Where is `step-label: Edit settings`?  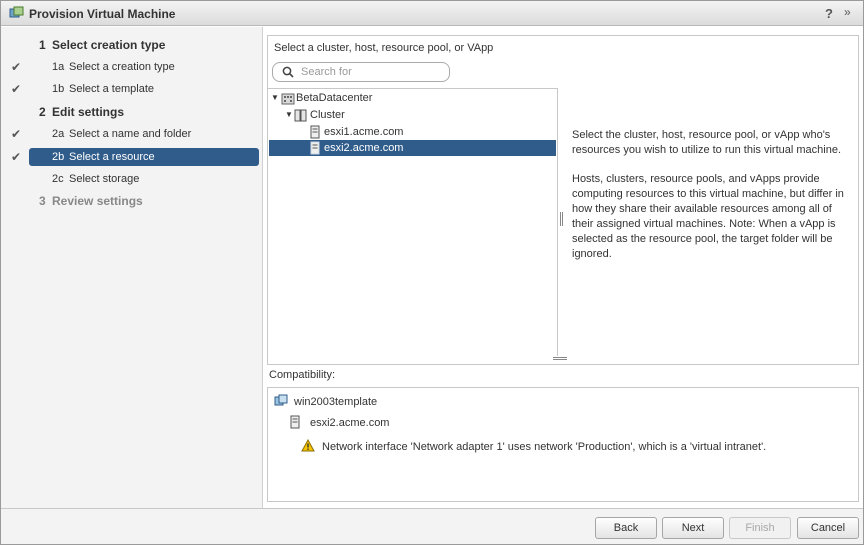
step-label: Edit settings is located at coordinates (88, 112).